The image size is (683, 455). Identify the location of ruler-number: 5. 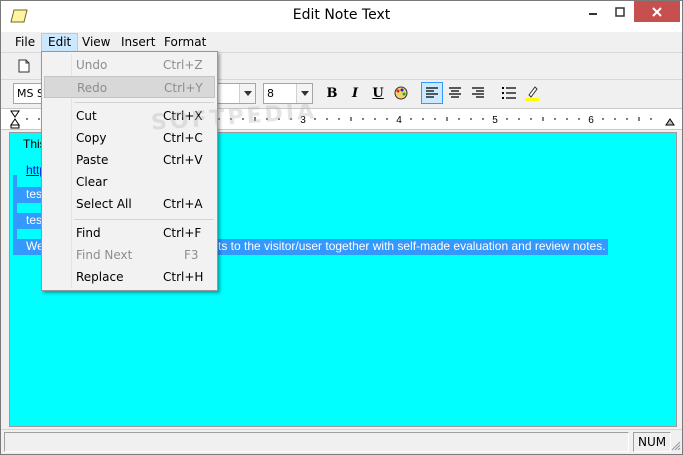
(495, 120).